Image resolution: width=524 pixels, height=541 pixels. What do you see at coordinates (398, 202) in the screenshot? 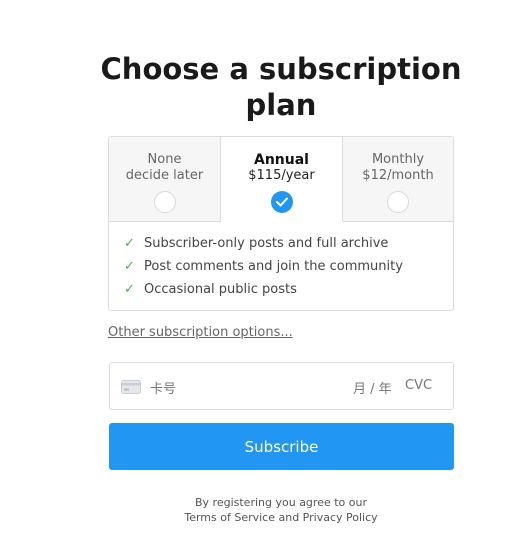
I see `plan-radio-monthly` at bounding box center [398, 202].